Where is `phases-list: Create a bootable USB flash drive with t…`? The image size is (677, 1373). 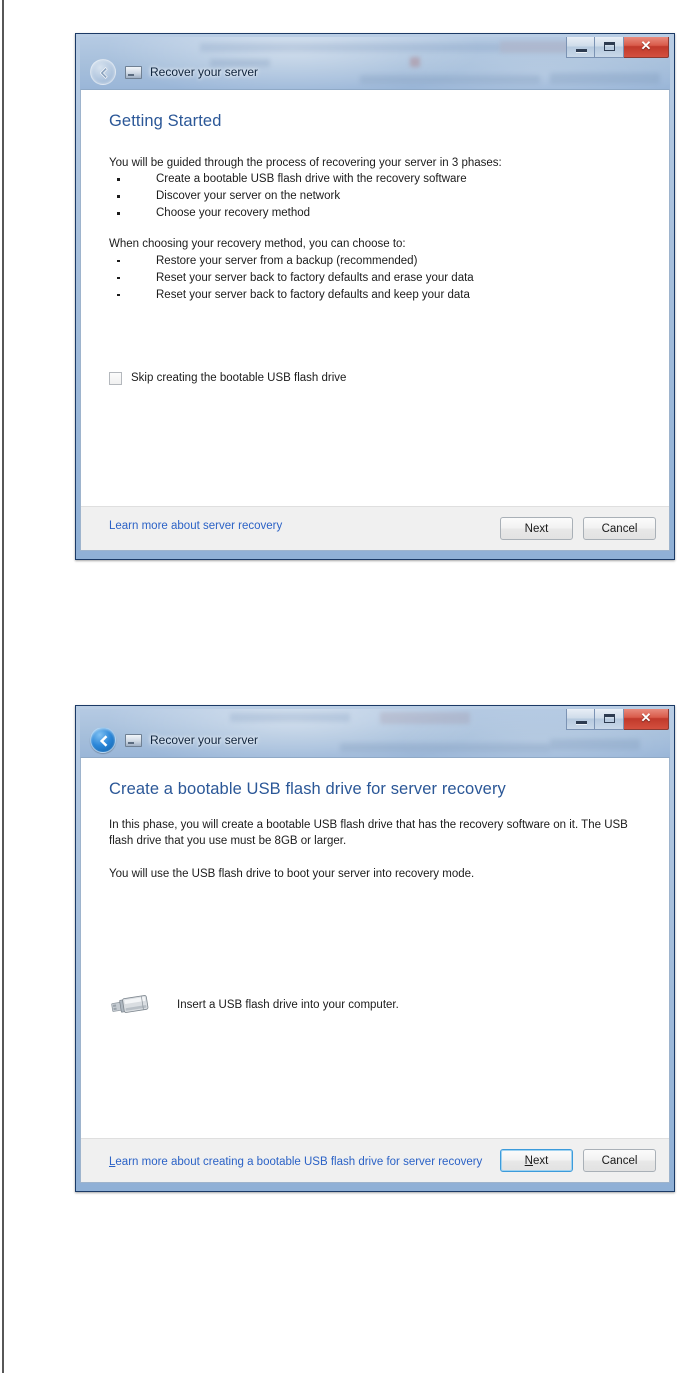 phases-list: Create a bootable USB flash drive with t… is located at coordinates (375, 196).